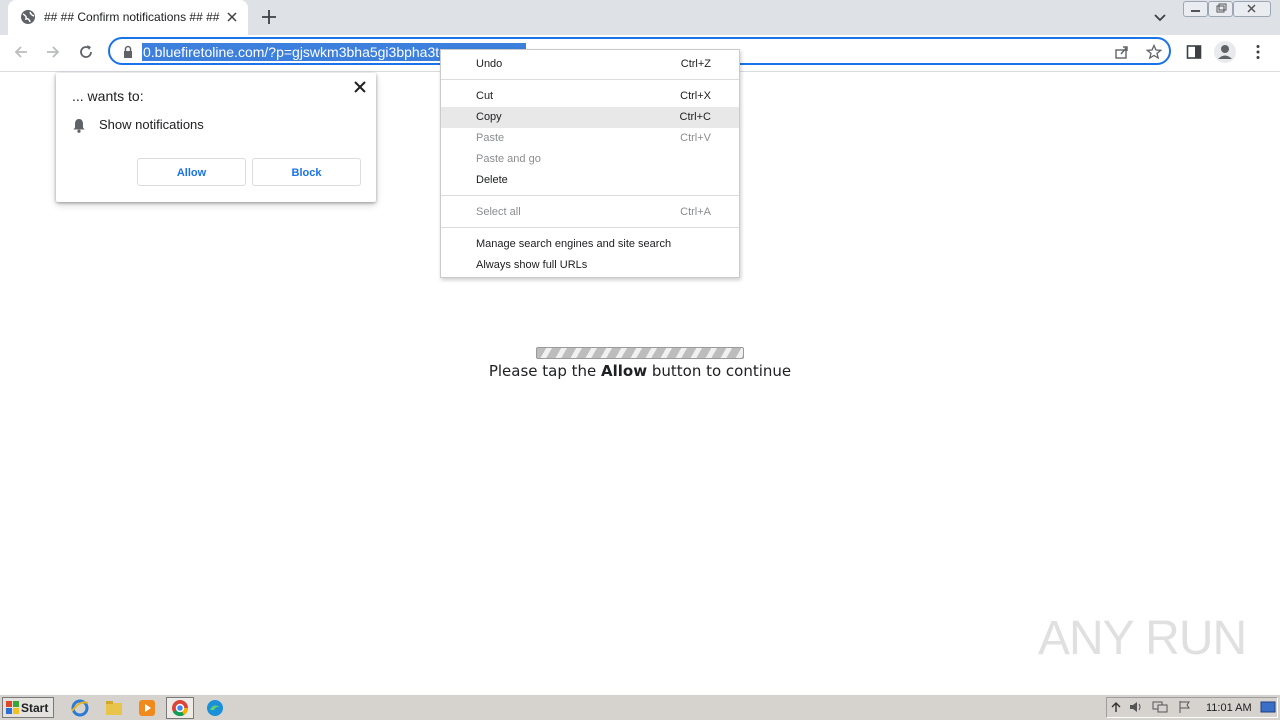 The height and width of the screenshot is (720, 1280). I want to click on menu-item-always-show-full-urls: Always show full URLs, so click(590, 265).